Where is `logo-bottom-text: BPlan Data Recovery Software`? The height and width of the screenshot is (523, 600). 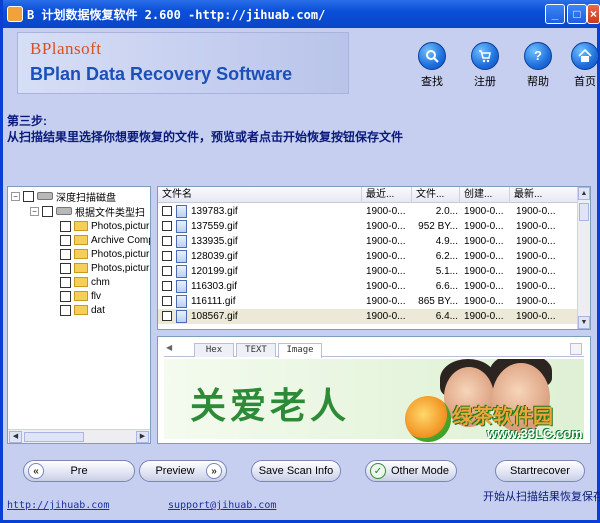 logo-bottom-text: BPlan Data Recovery Software is located at coordinates (161, 74).